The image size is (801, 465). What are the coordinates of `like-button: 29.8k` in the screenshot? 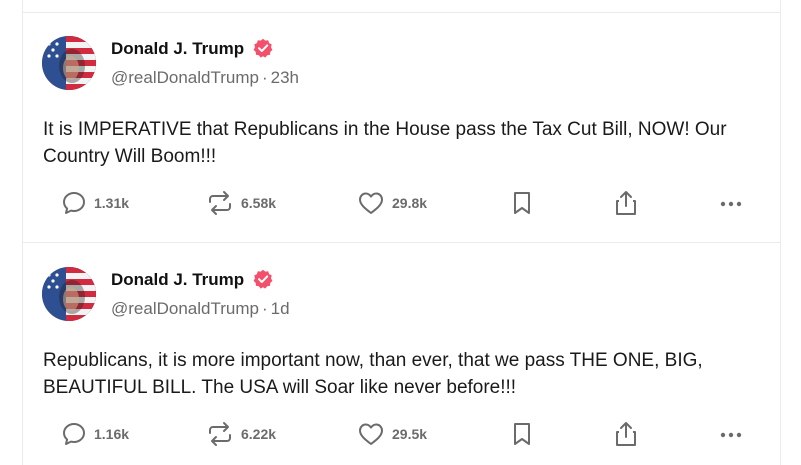 It's located at (392, 203).